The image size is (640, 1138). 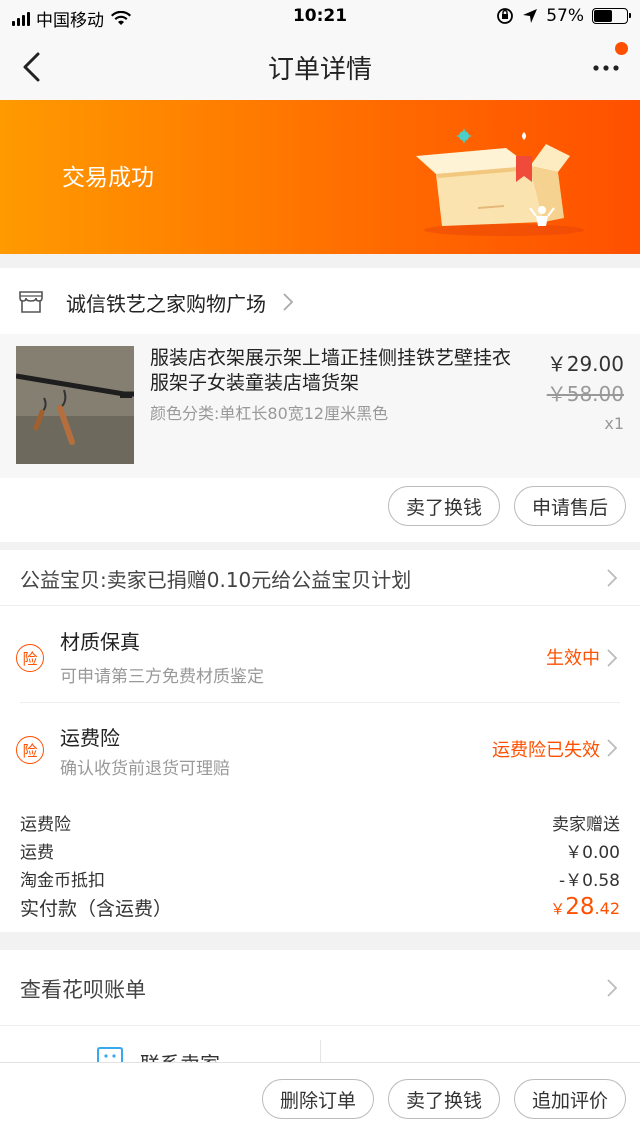 I want to click on fee-value: ￥0.00, so click(x=592, y=853).